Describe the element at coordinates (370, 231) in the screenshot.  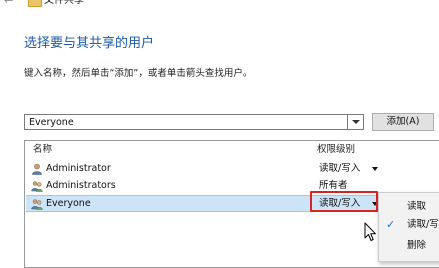
I see `mouse-cursor-icon` at that location.